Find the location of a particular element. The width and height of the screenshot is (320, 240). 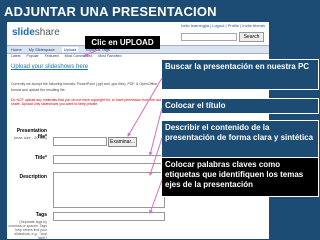

formats-text-2: format and upload the resulting file. is located at coordinates (38, 90).